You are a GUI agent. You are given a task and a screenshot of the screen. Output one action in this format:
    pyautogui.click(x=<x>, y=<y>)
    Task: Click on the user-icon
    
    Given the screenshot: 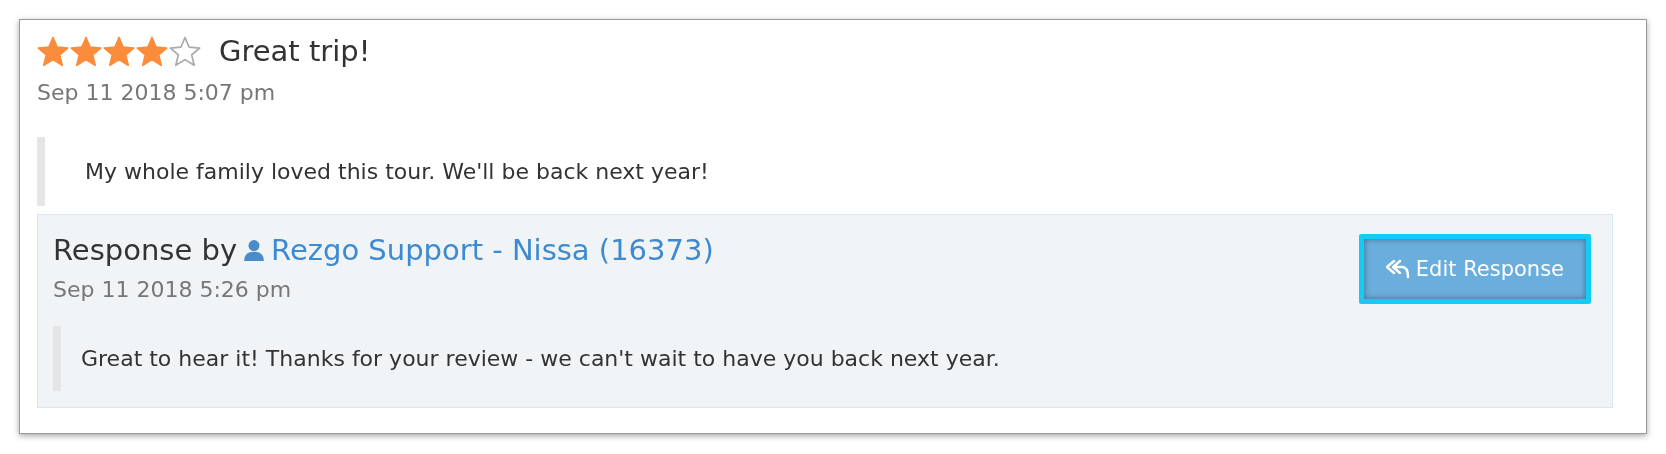 What is the action you would take?
    pyautogui.click(x=254, y=250)
    